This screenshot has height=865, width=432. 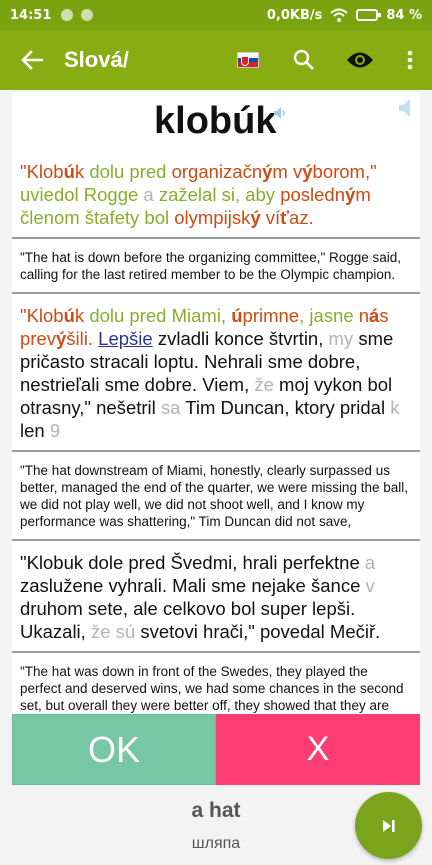 What do you see at coordinates (115, 631) in the screenshot?
I see `sentence-segment: že sú` at bounding box center [115, 631].